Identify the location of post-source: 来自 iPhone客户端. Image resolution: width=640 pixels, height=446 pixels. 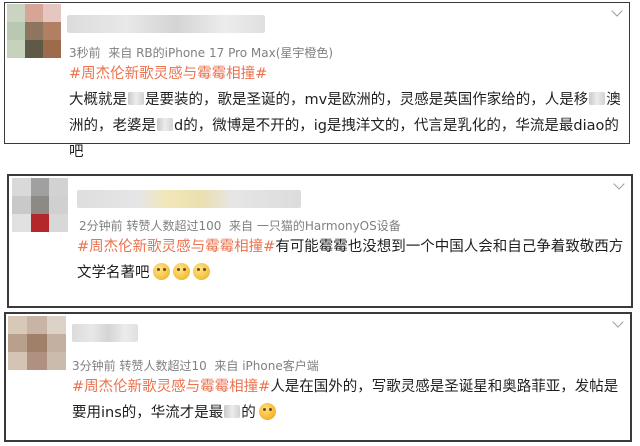
(266, 366).